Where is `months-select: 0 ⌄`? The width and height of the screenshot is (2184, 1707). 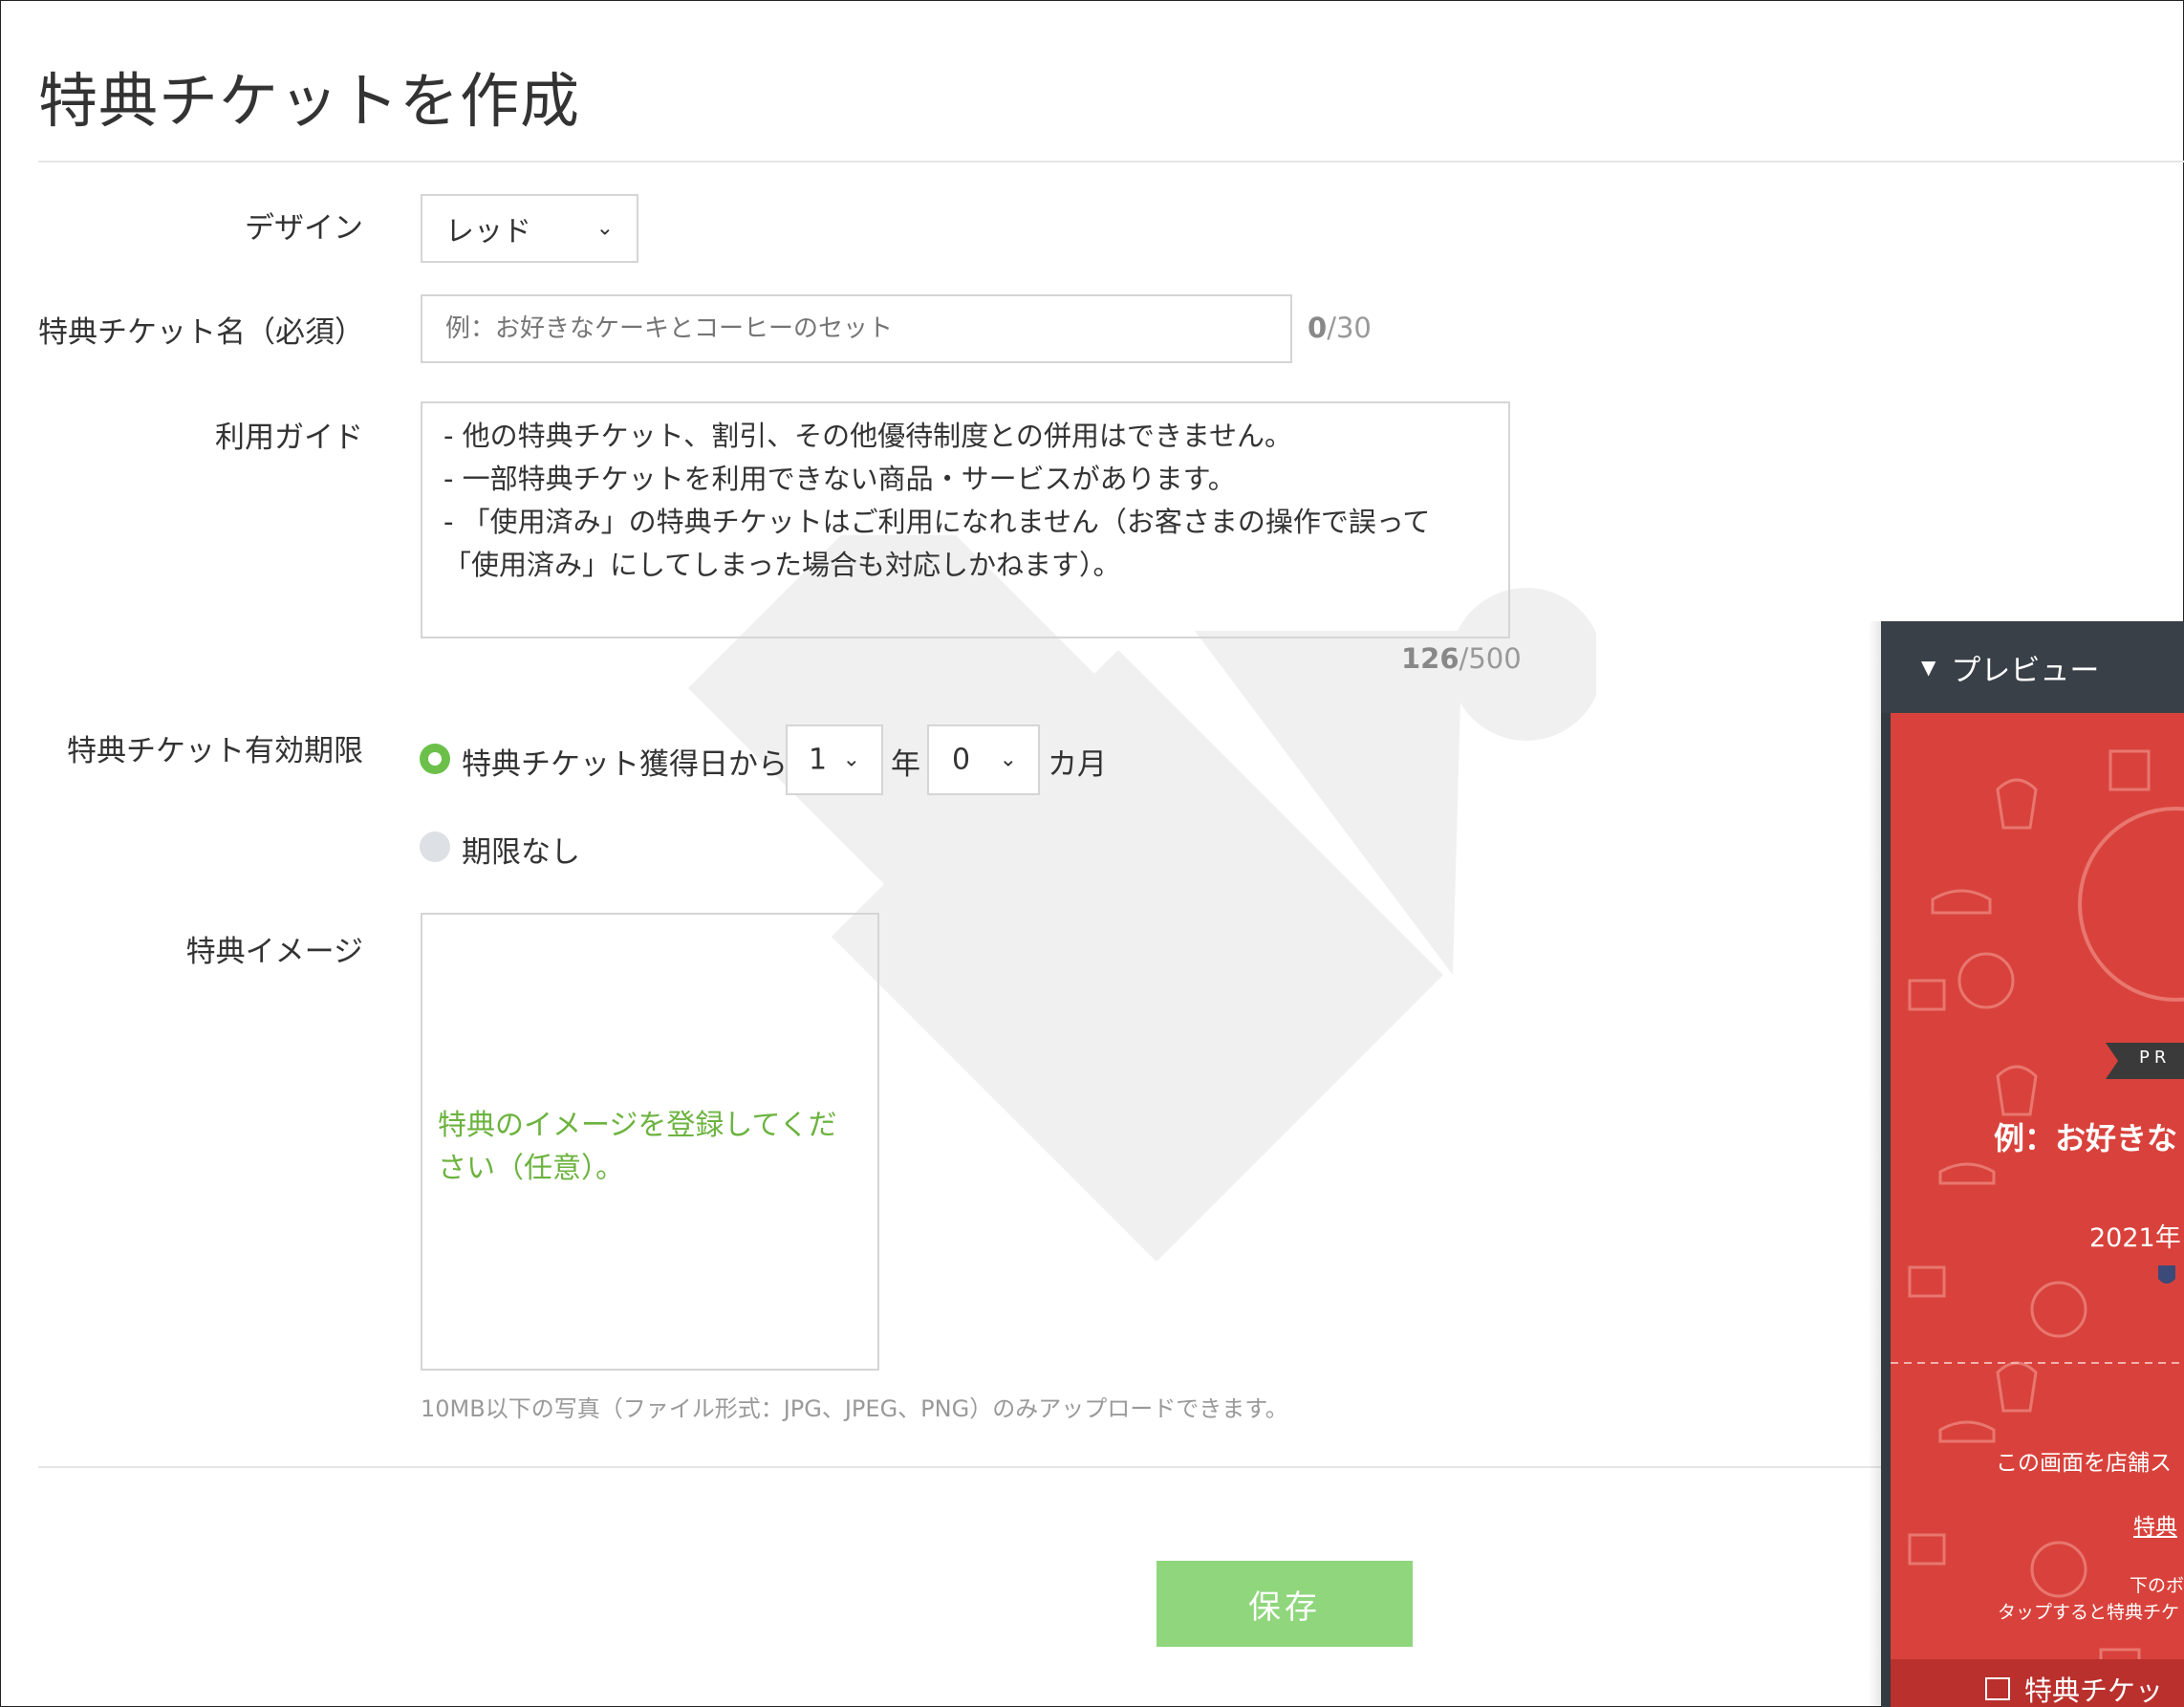
months-select: 0 ⌄ is located at coordinates (983, 759).